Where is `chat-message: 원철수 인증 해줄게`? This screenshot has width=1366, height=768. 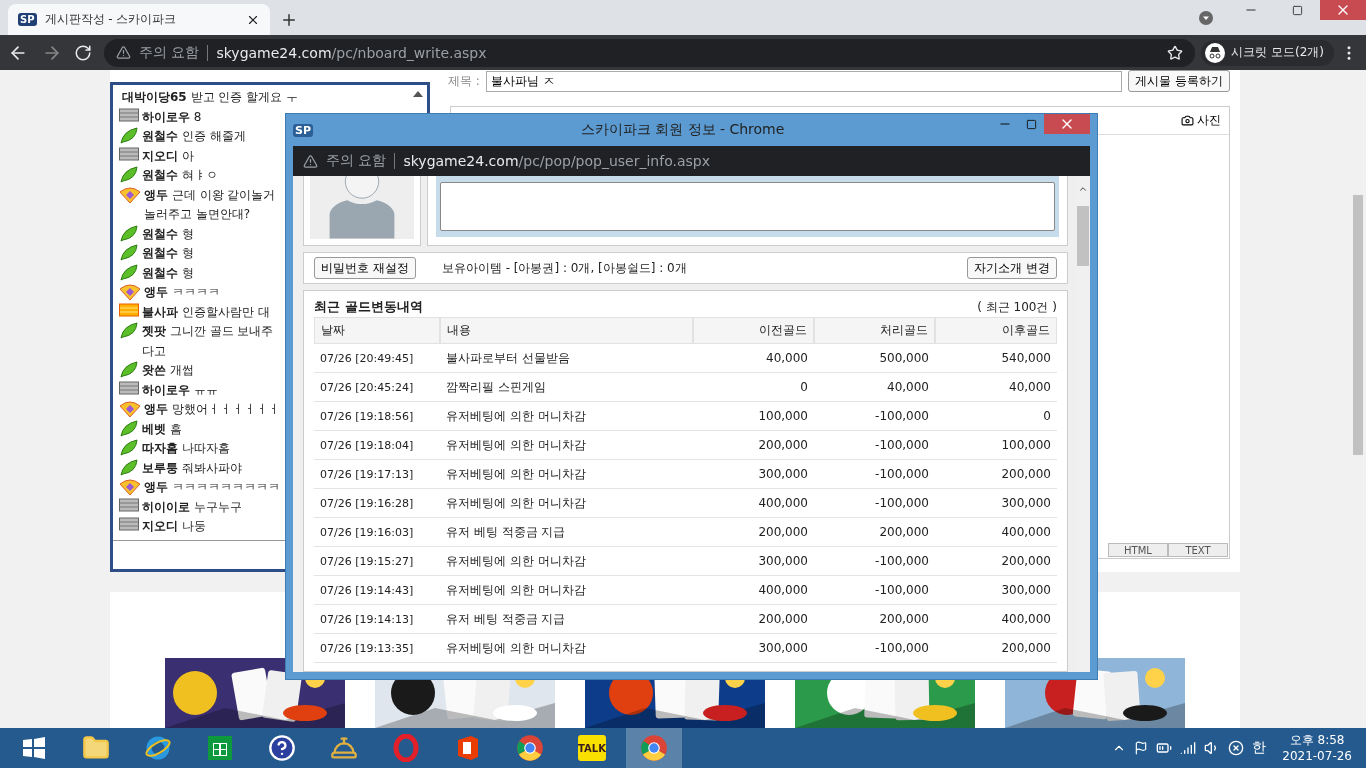 chat-message: 원철수 인증 해줄게 is located at coordinates (194, 136).